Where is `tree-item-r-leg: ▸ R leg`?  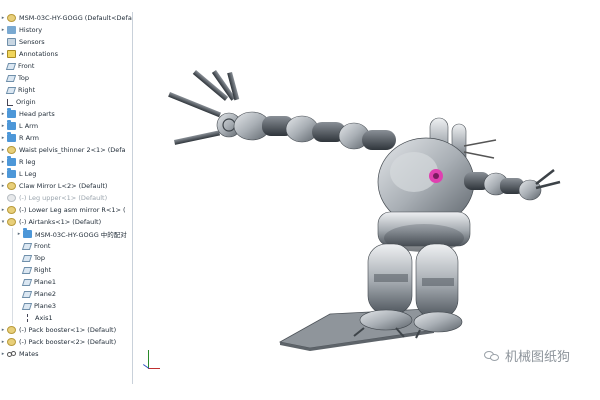 tree-item-r-leg: ▸ R leg is located at coordinates (66, 162).